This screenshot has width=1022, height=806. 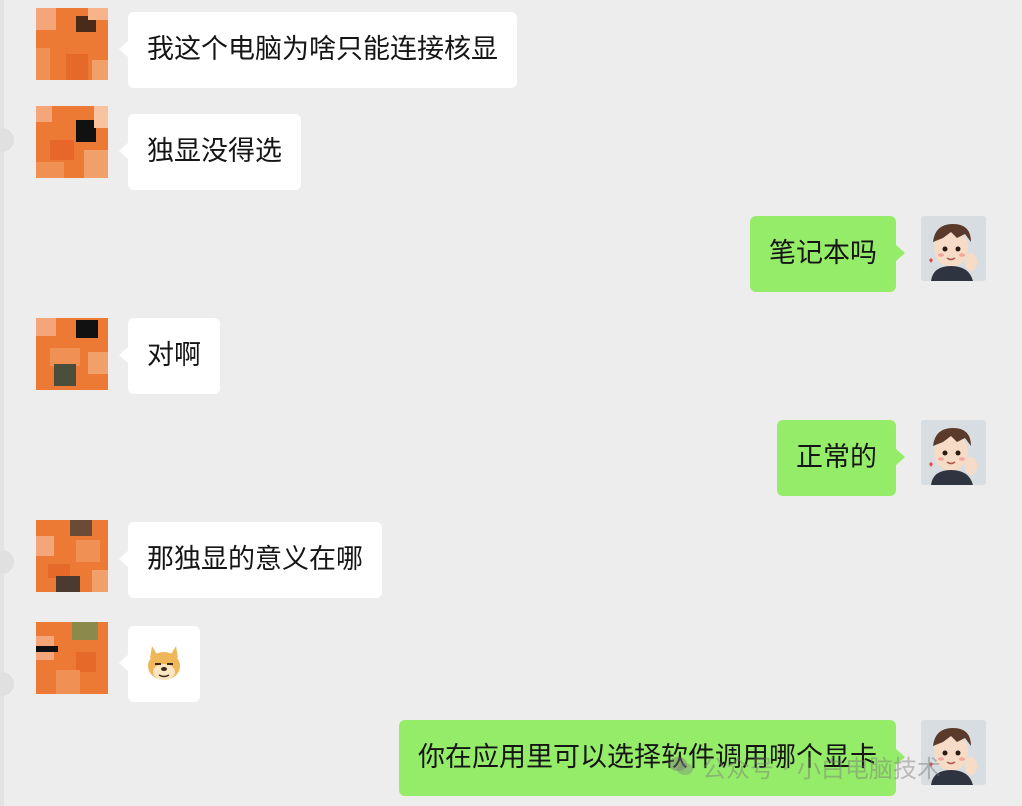 I want to click on wechat-icon, so click(x=681, y=766).